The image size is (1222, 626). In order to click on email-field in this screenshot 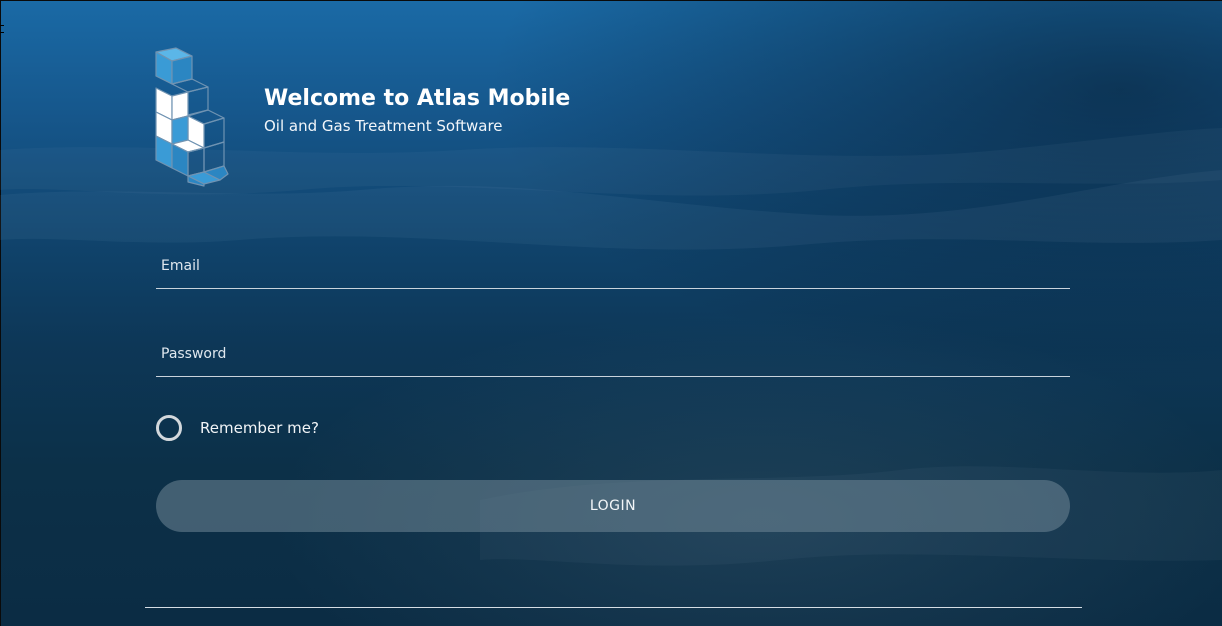, I will do `click(613, 266)`.